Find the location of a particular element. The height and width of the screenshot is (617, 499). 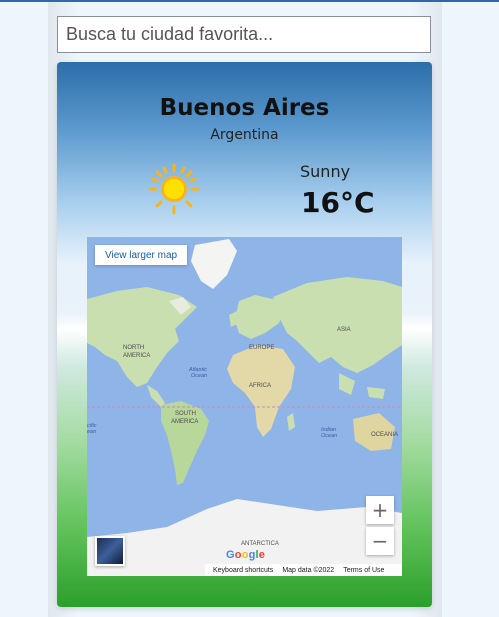

svg-text: NORTH is located at coordinates (133, 348).